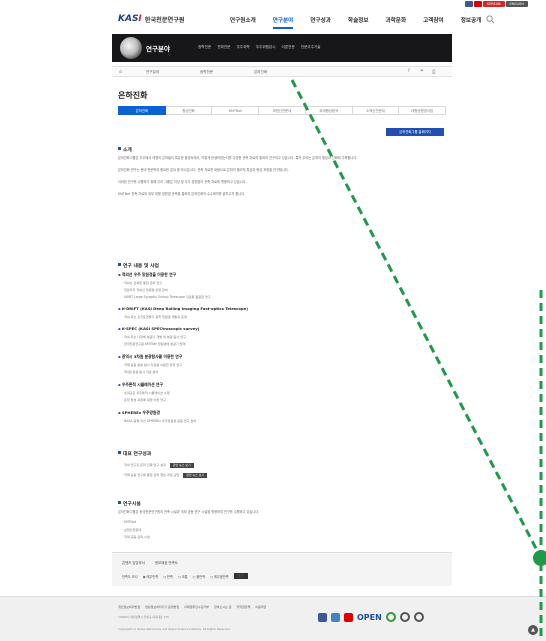 The image size is (546, 641). What do you see at coordinates (130, 576) in the screenshot?
I see `survey-label: 만족도 조사` at bounding box center [130, 576].